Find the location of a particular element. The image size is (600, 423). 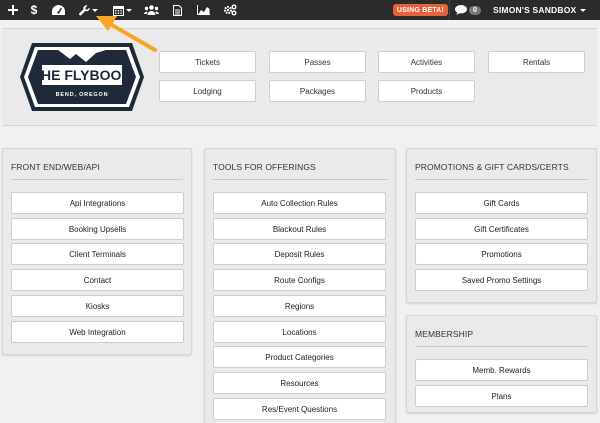

resources-button: Resources is located at coordinates (299, 383).